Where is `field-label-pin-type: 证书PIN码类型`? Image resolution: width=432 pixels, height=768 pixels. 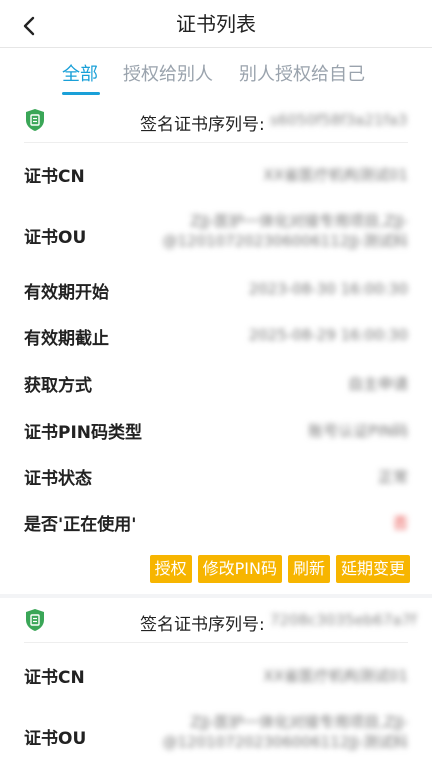 field-label-pin-type: 证书PIN码类型 is located at coordinates (83, 433).